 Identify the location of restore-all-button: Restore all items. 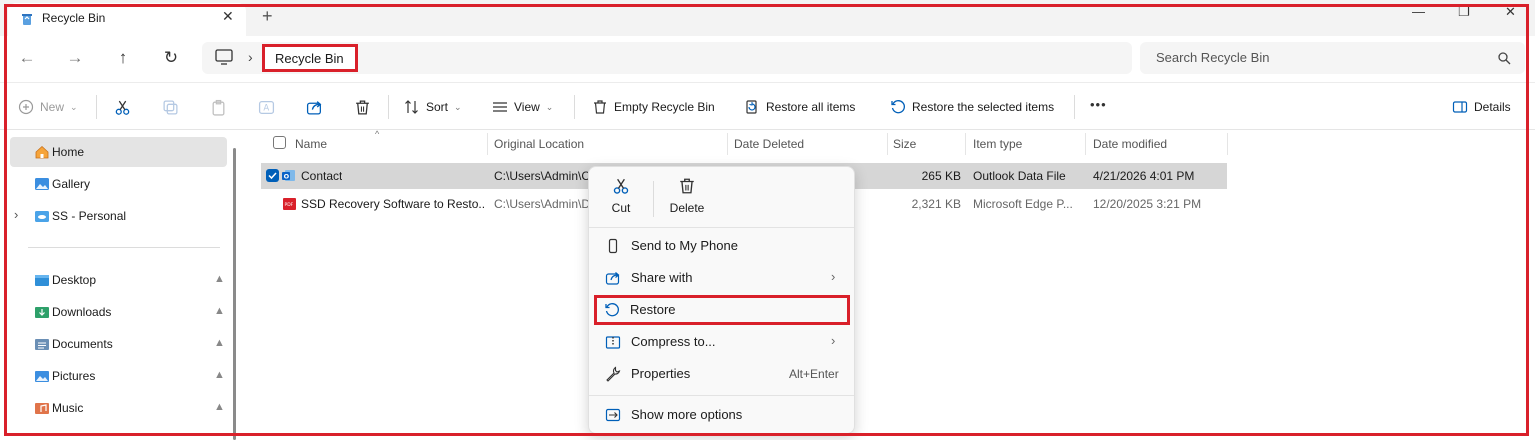
(799, 107).